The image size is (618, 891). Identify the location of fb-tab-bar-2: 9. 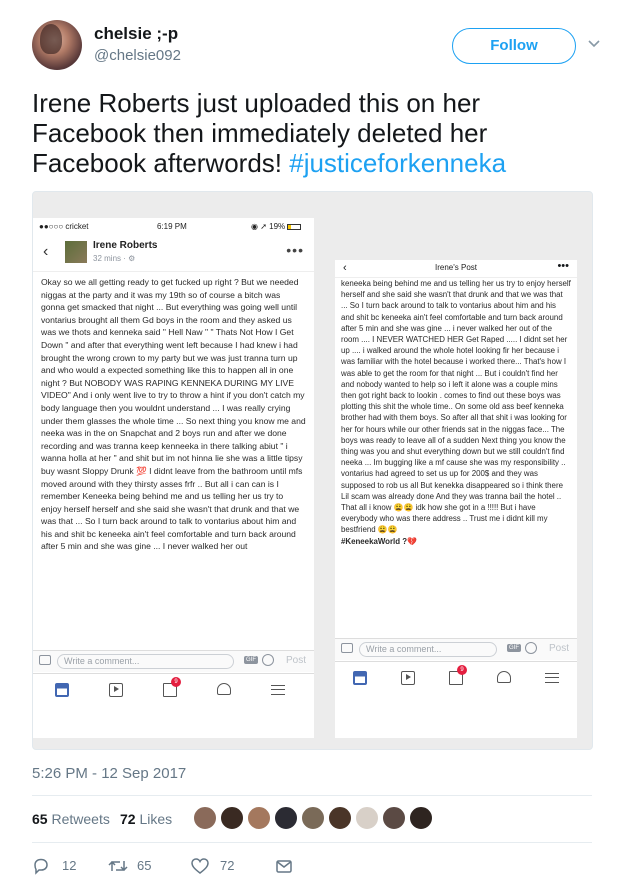
(456, 678).